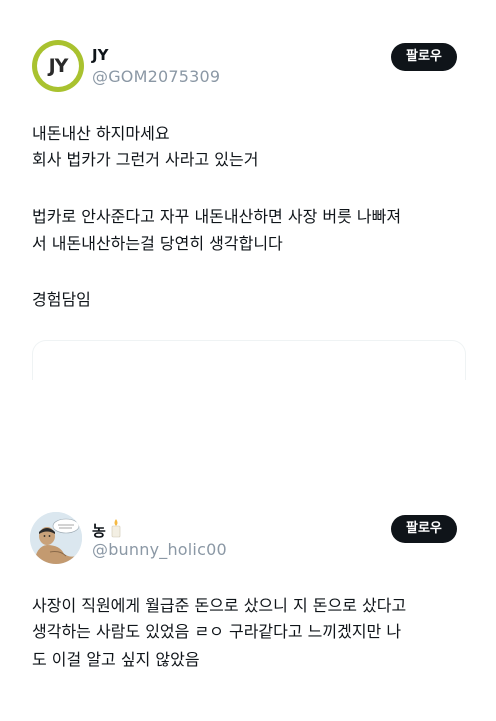 The height and width of the screenshot is (721, 496). Describe the element at coordinates (61, 299) in the screenshot. I see `tweet-1-line-7: 경험담임` at that location.